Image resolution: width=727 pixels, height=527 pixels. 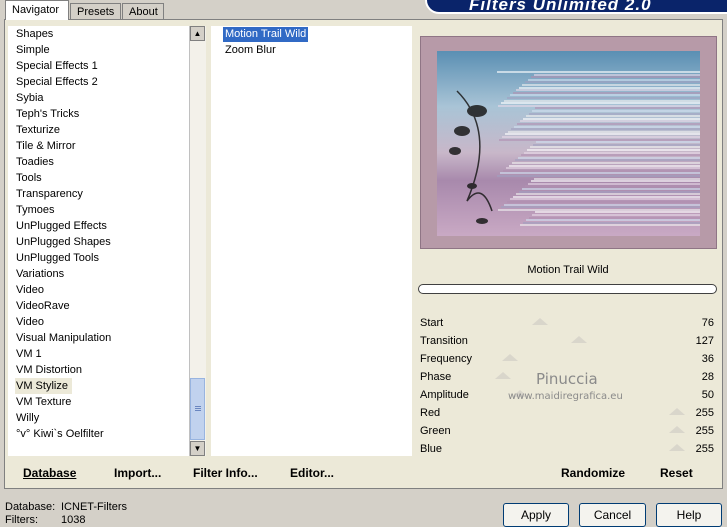 I want to click on category-item: Teph's Tricks, so click(x=47, y=114).